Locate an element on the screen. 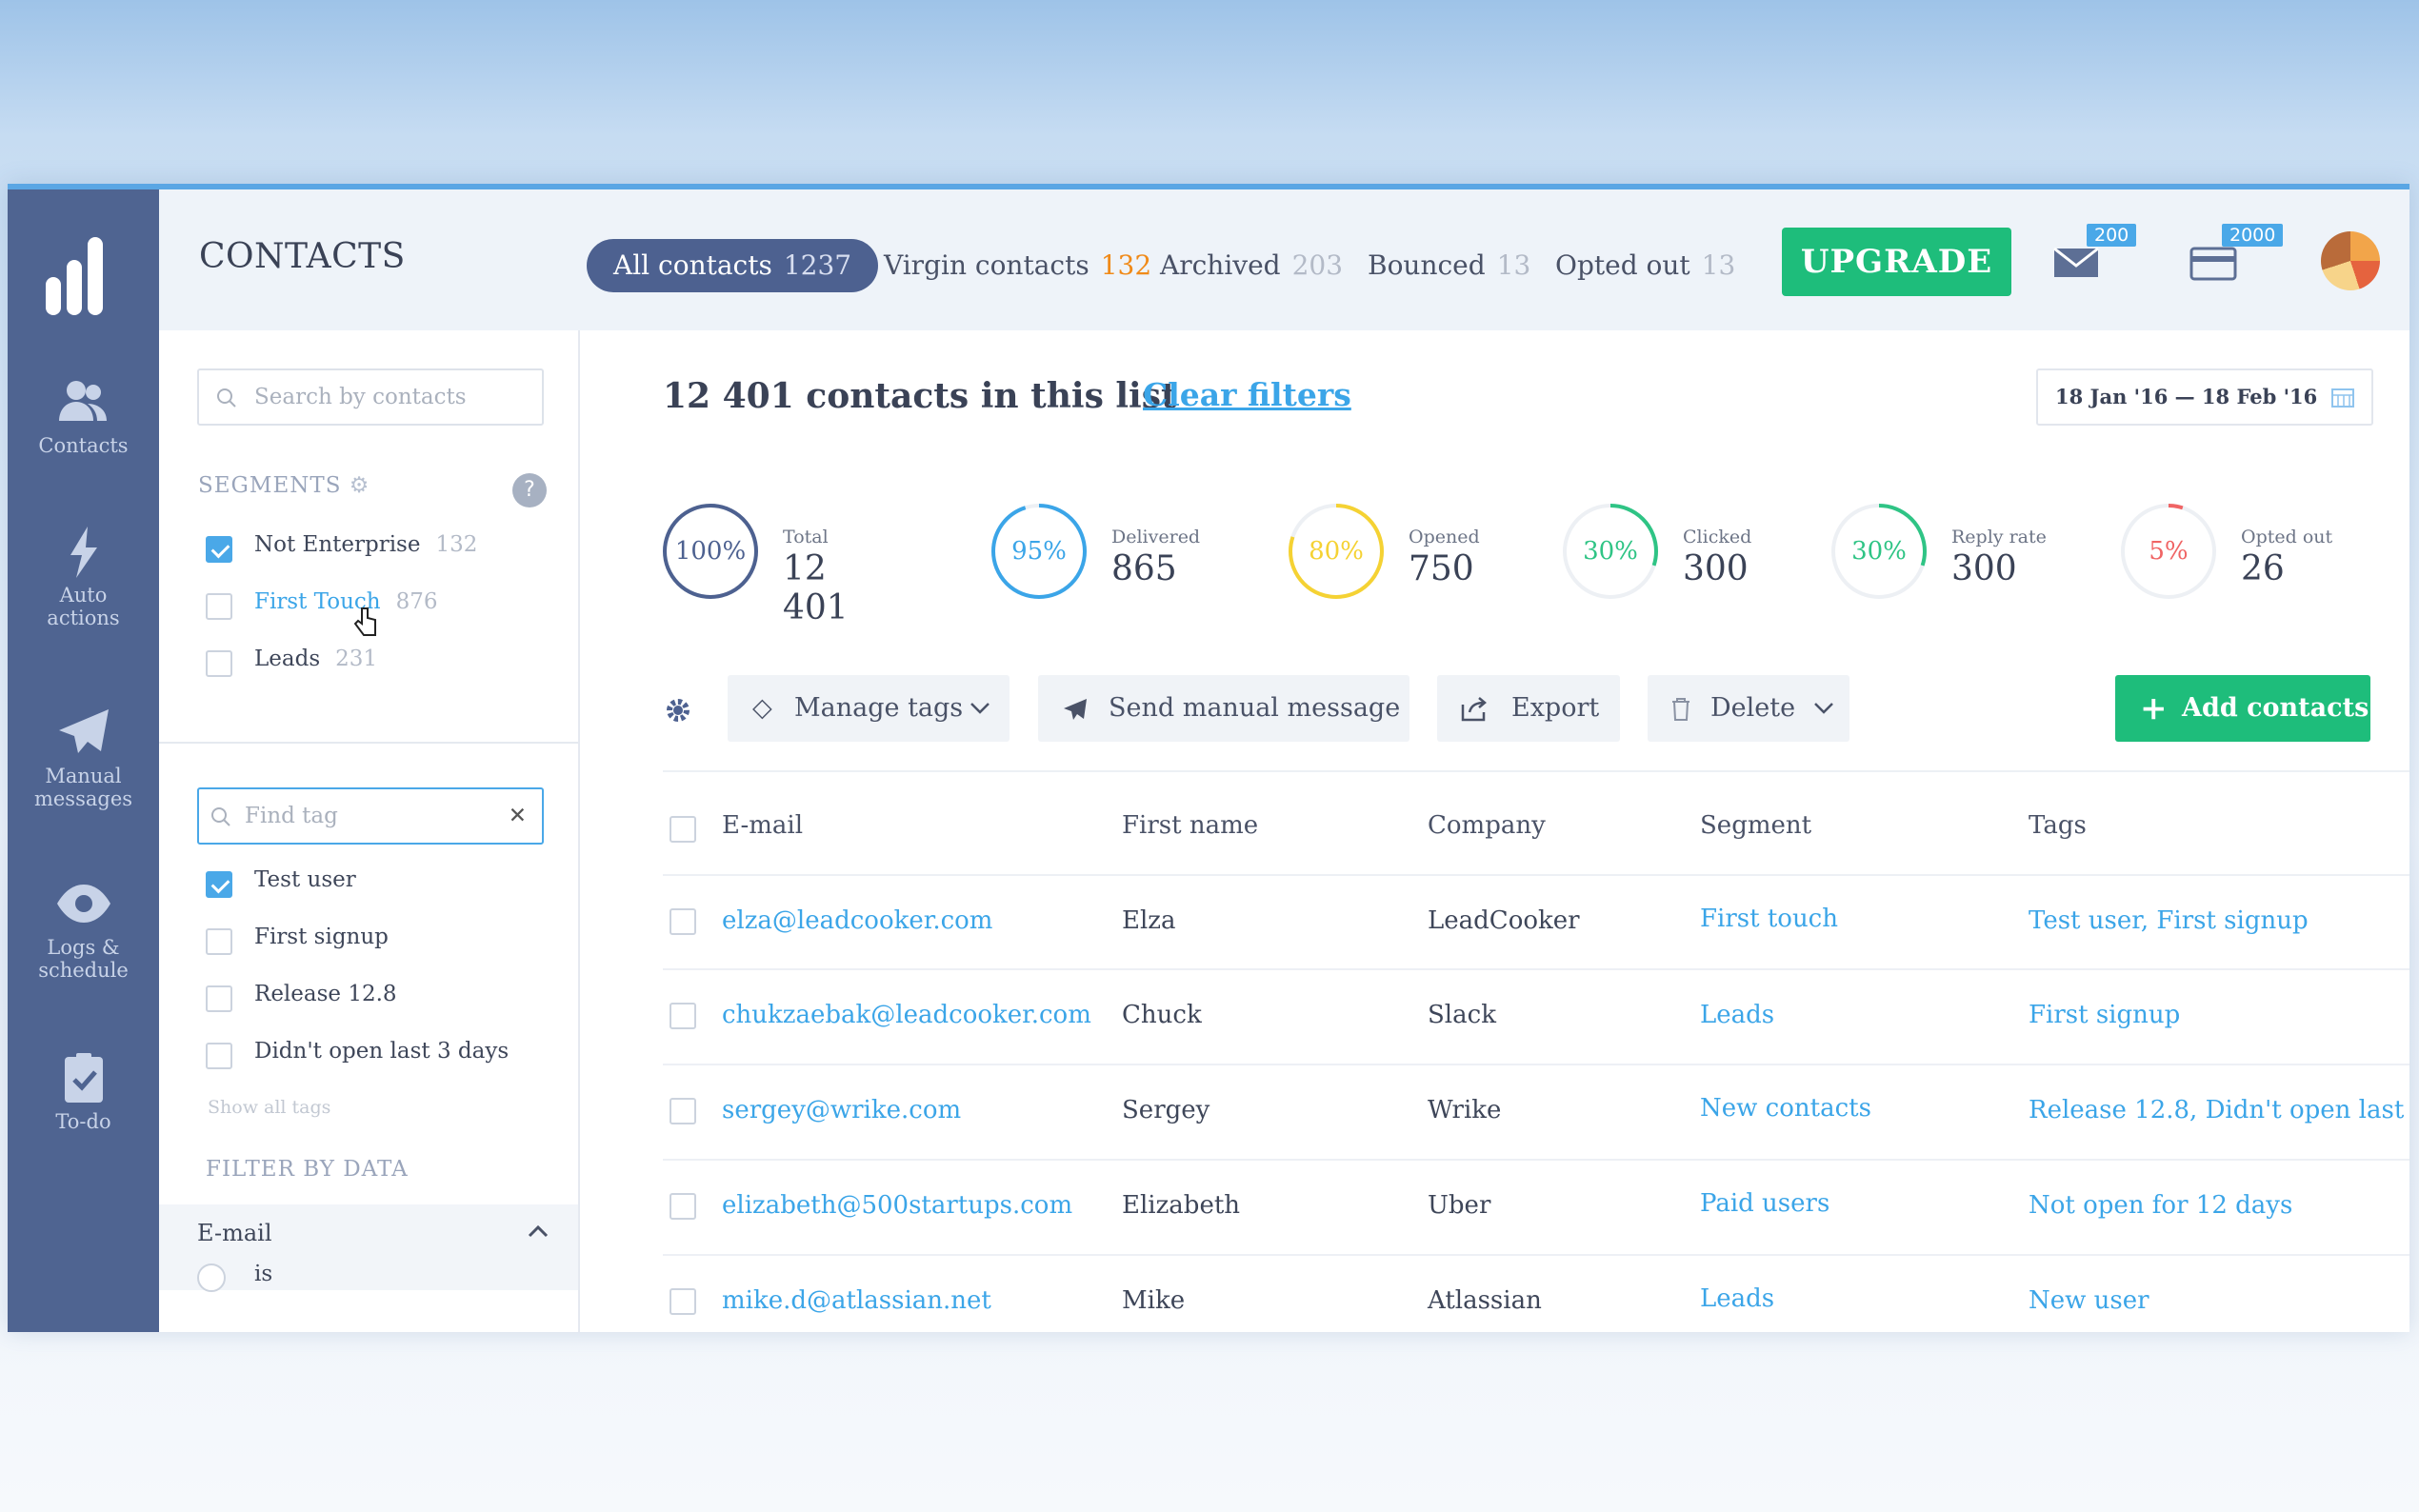  clipboard-check-icon is located at coordinates (83, 1078).